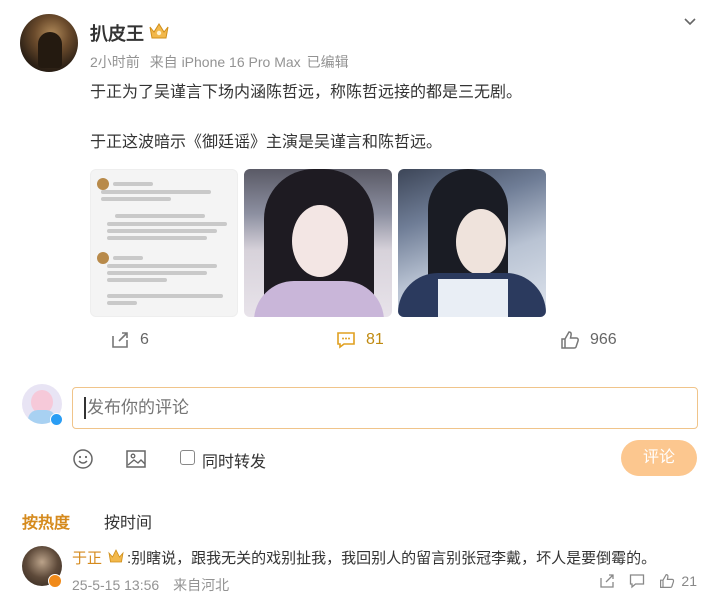 This screenshot has width=703, height=606. What do you see at coordinates (266, 142) in the screenshot?
I see `post-paragraph: 于正这波暗示《御廷谣》主演是吴谨言和陈哲远。` at bounding box center [266, 142].